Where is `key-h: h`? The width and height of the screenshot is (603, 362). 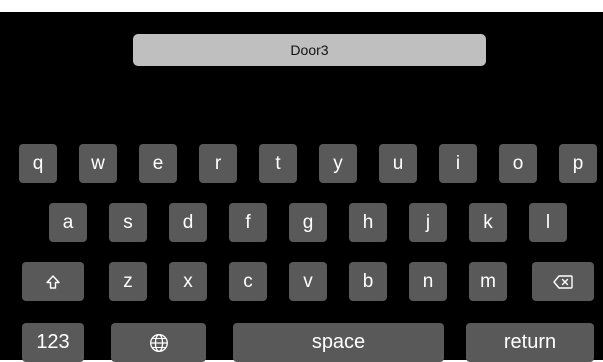 key-h: h is located at coordinates (368, 222).